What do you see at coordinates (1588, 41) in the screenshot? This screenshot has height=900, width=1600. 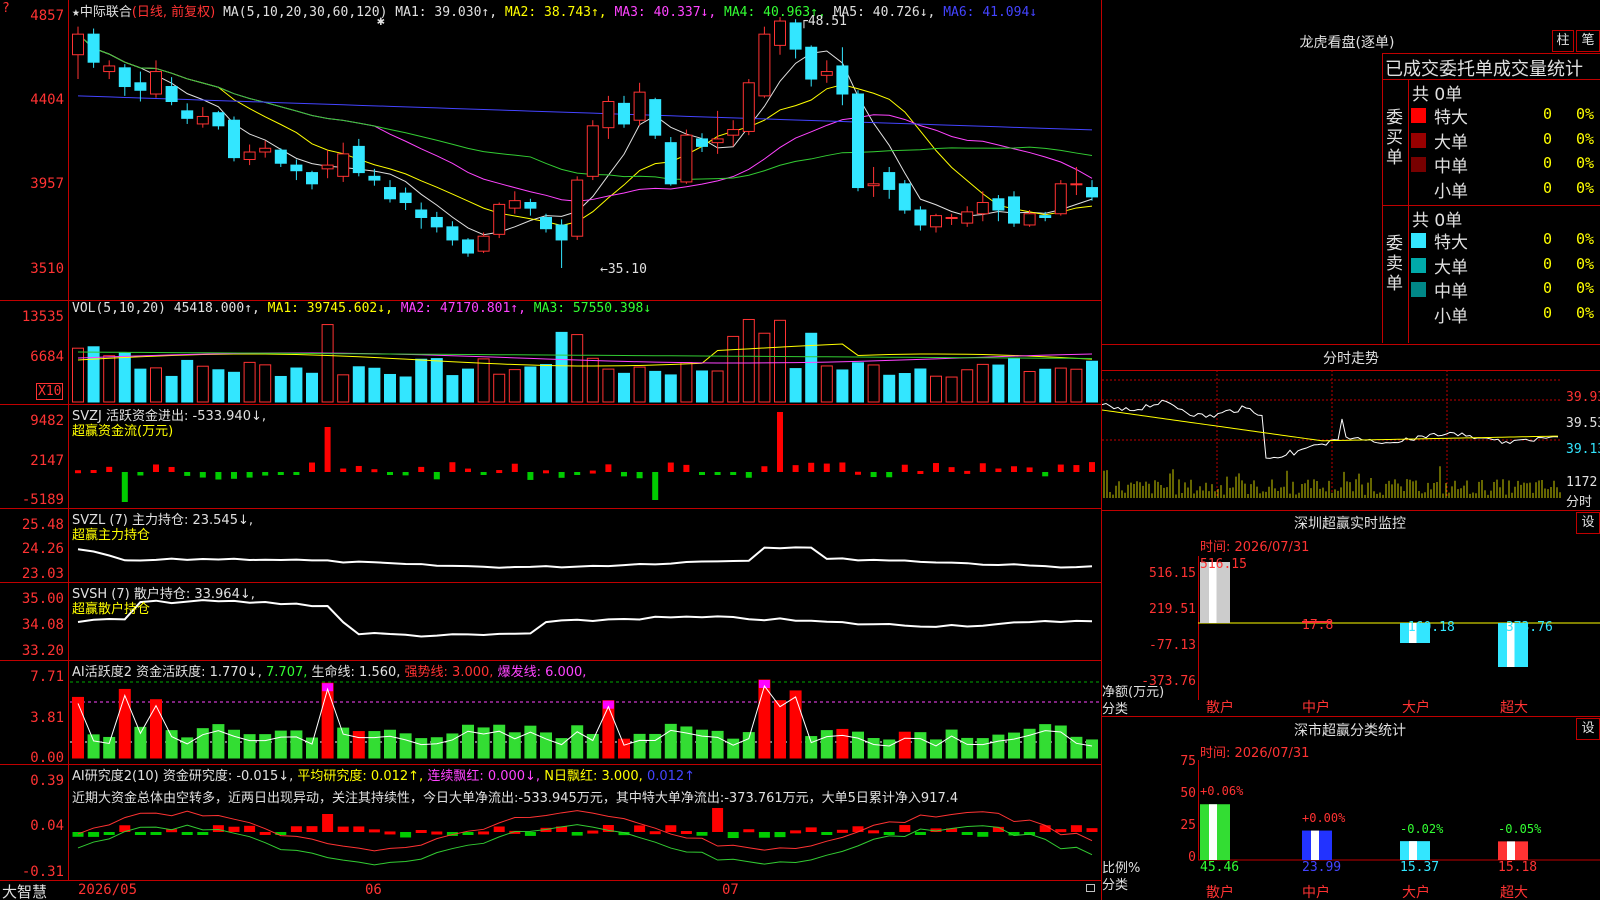 I see `tick-mode-button: 笔` at bounding box center [1588, 41].